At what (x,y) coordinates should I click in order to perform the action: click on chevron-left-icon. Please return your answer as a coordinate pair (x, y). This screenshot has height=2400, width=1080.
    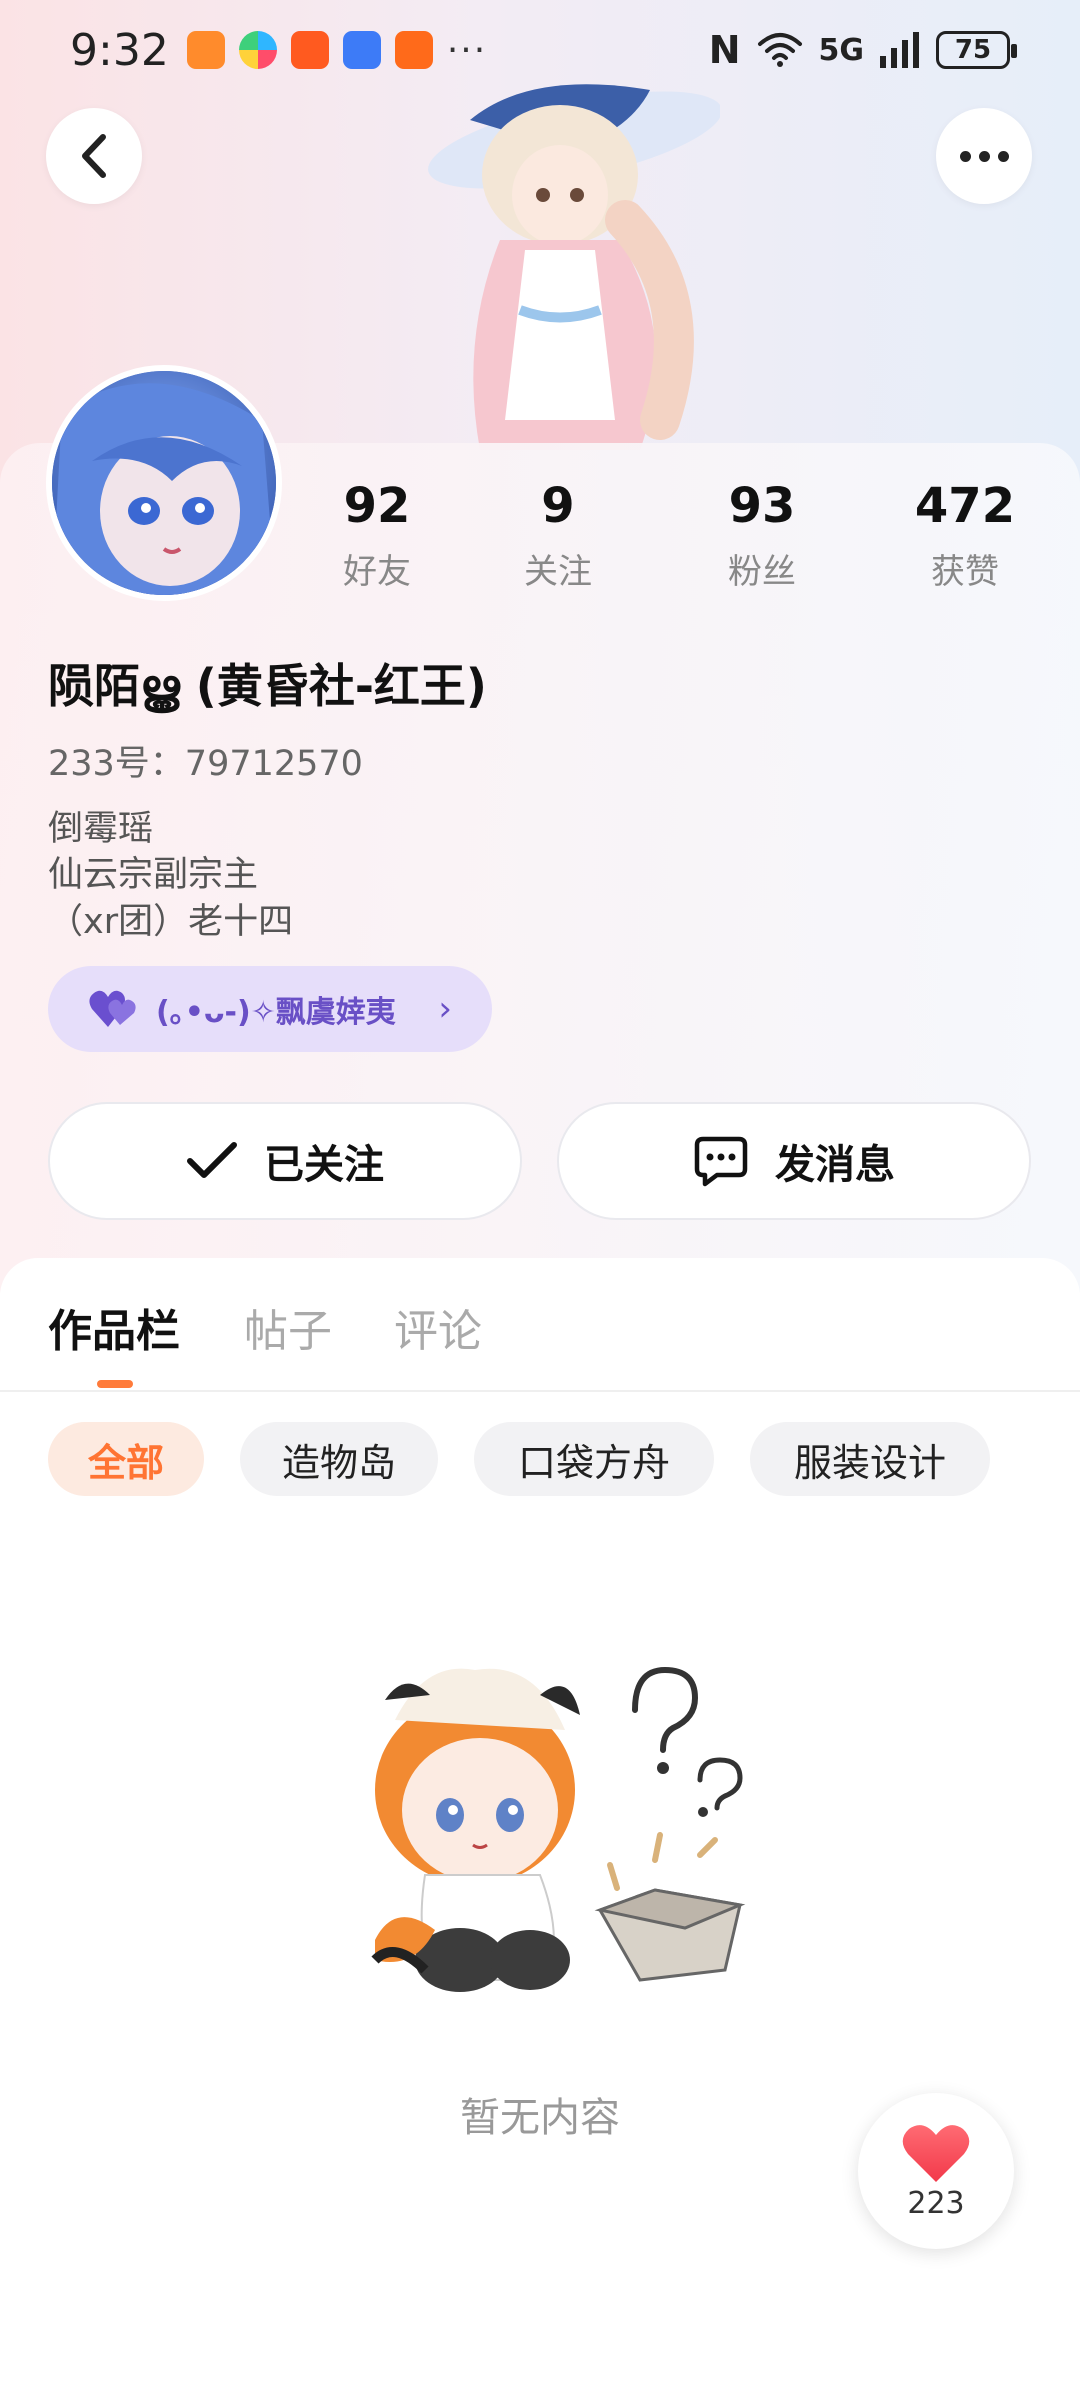
    Looking at the image, I should click on (94, 156).